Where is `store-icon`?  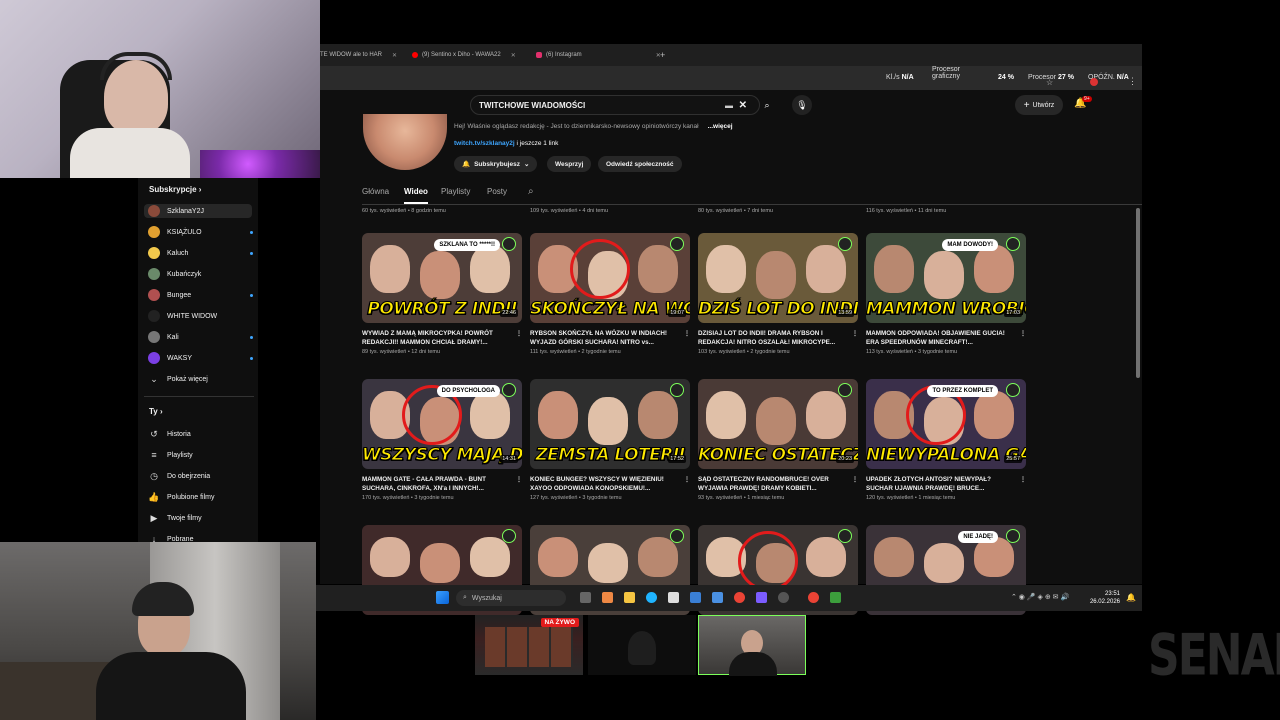 store-icon is located at coordinates (673, 597).